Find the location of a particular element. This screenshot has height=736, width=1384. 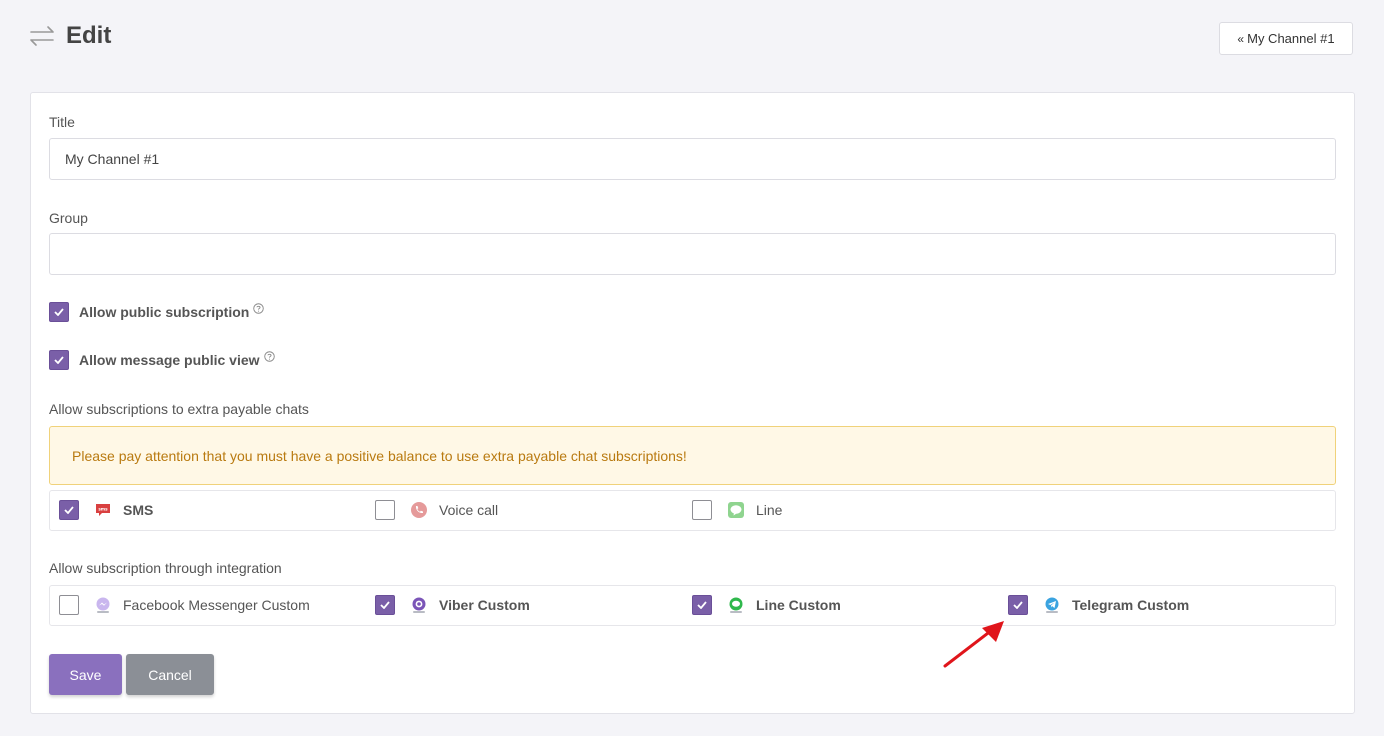

voice-call-label: Voice call is located at coordinates (469, 510).